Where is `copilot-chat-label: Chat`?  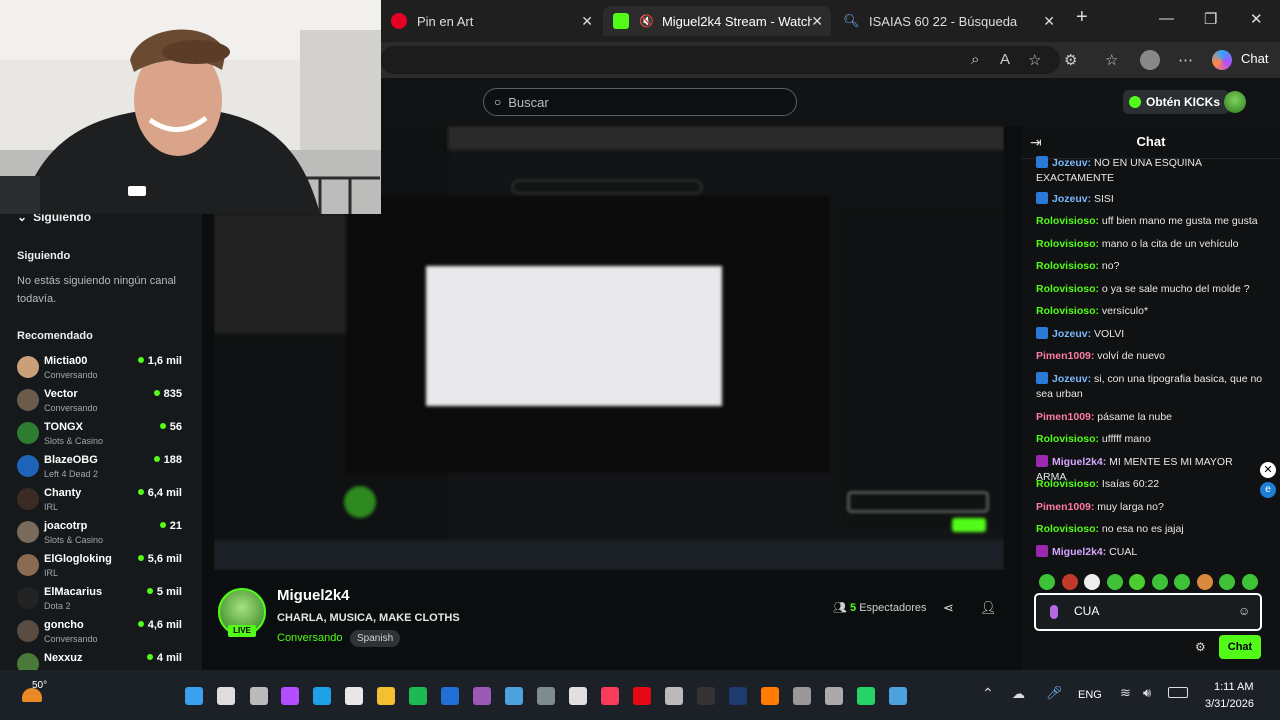
copilot-chat-label: Chat is located at coordinates (1254, 58).